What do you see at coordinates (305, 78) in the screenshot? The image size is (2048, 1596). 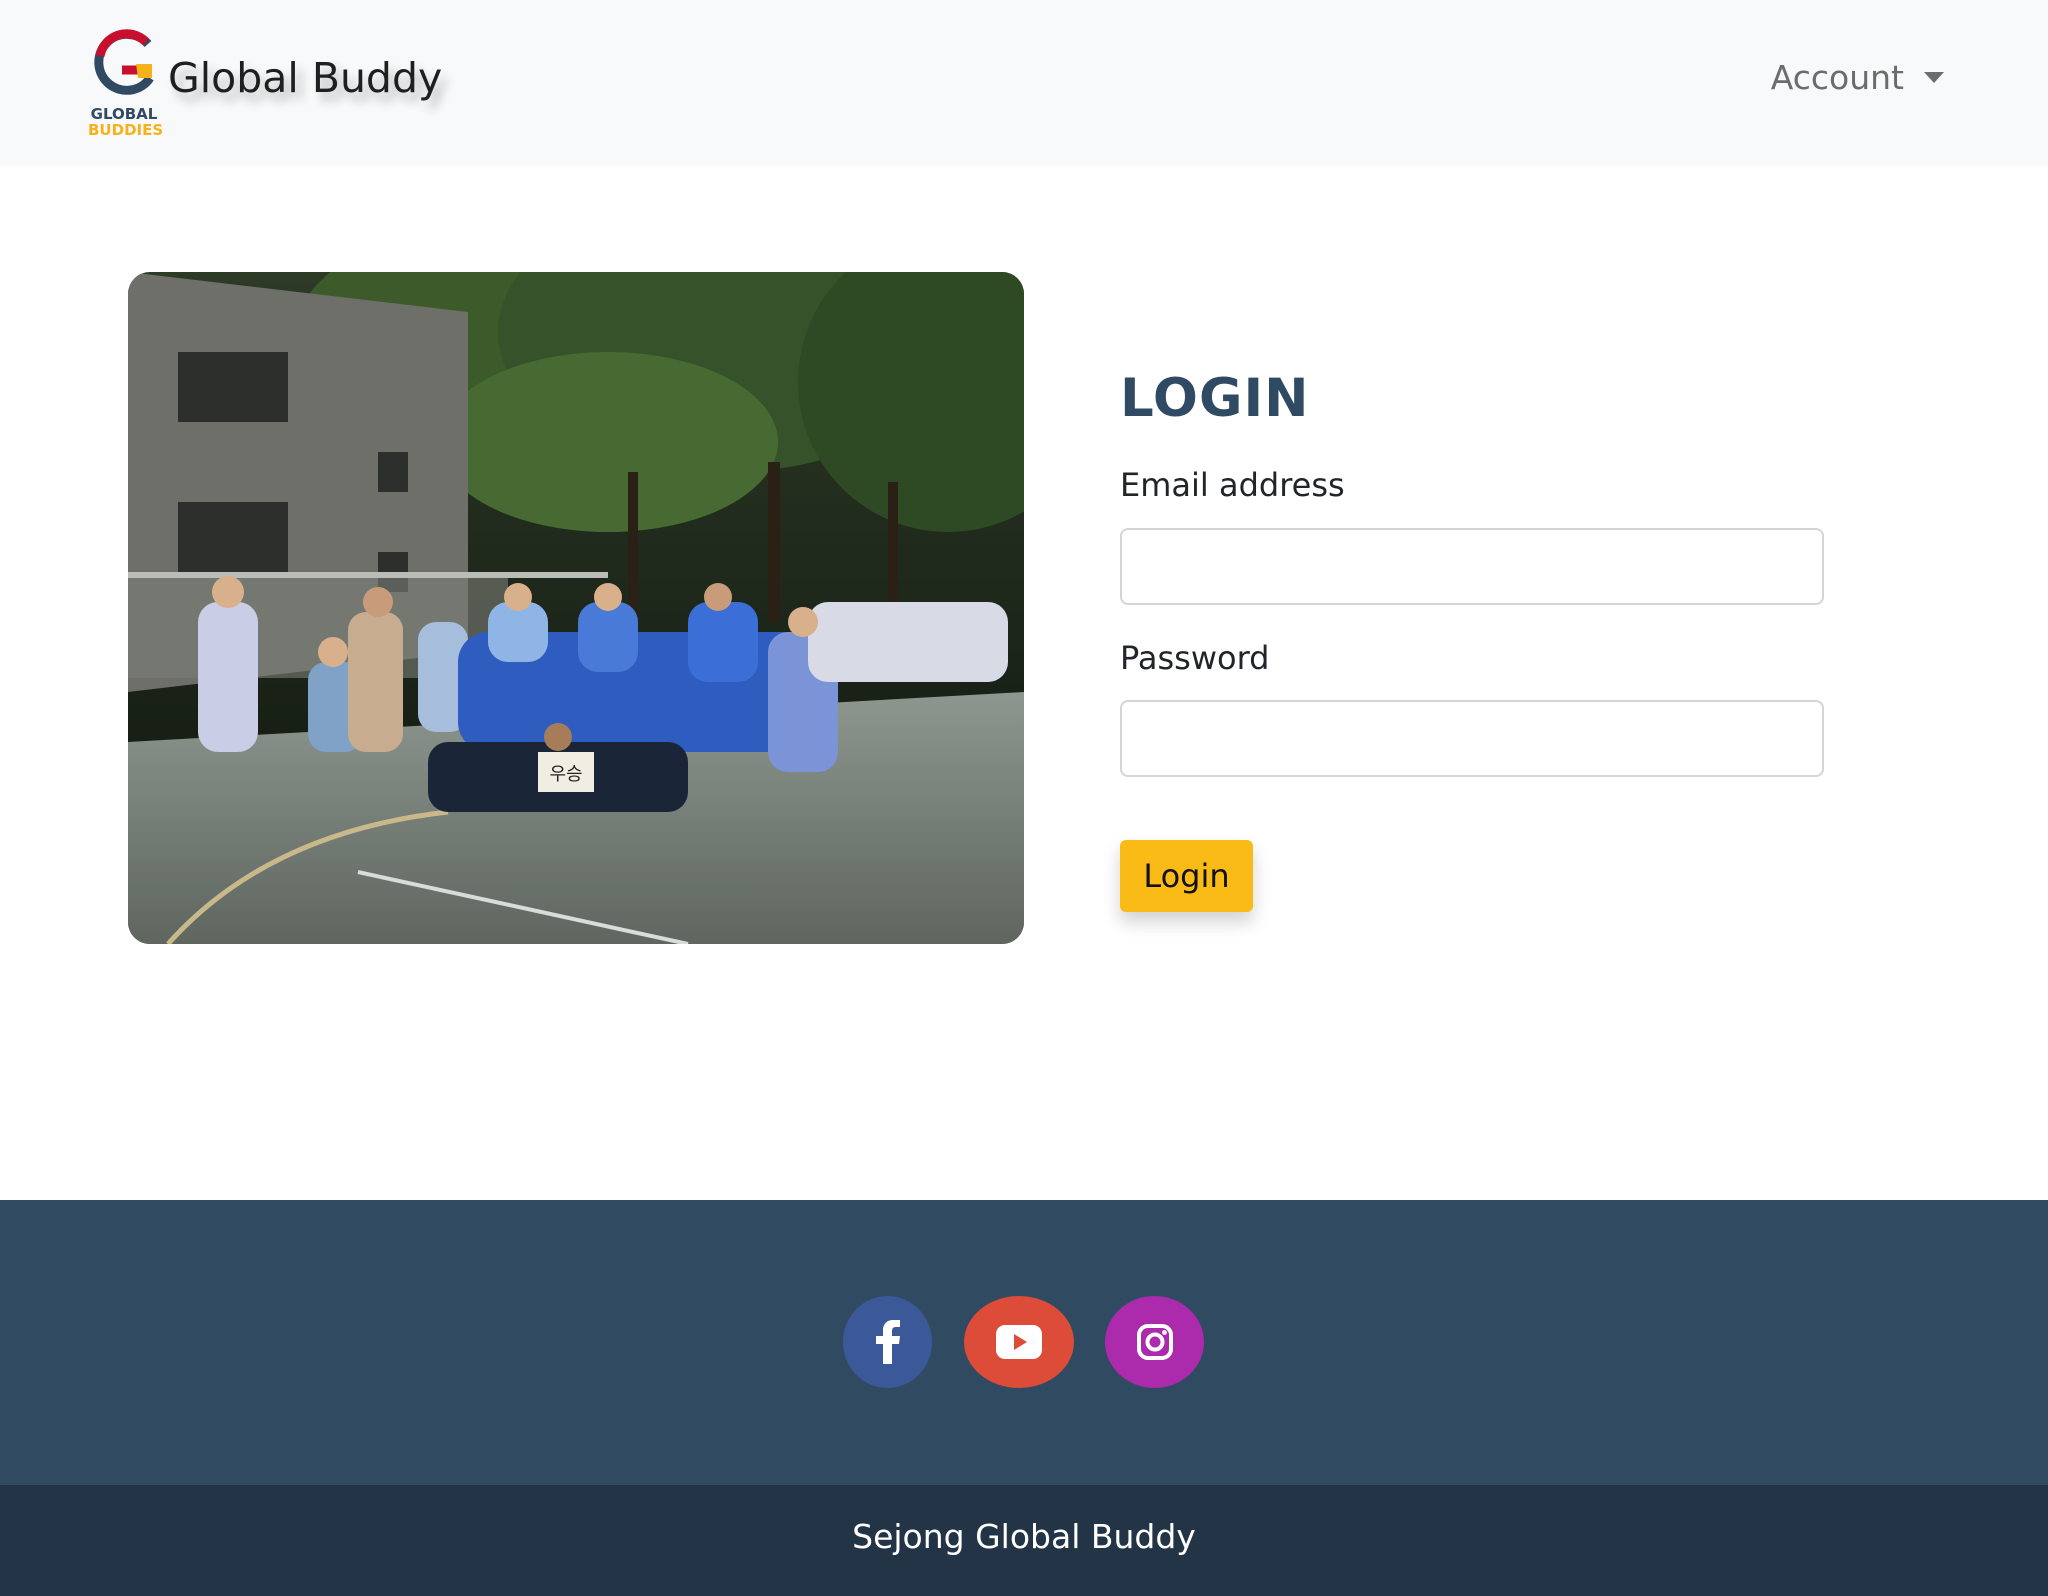 I see `brand-name: Global Buddy` at bounding box center [305, 78].